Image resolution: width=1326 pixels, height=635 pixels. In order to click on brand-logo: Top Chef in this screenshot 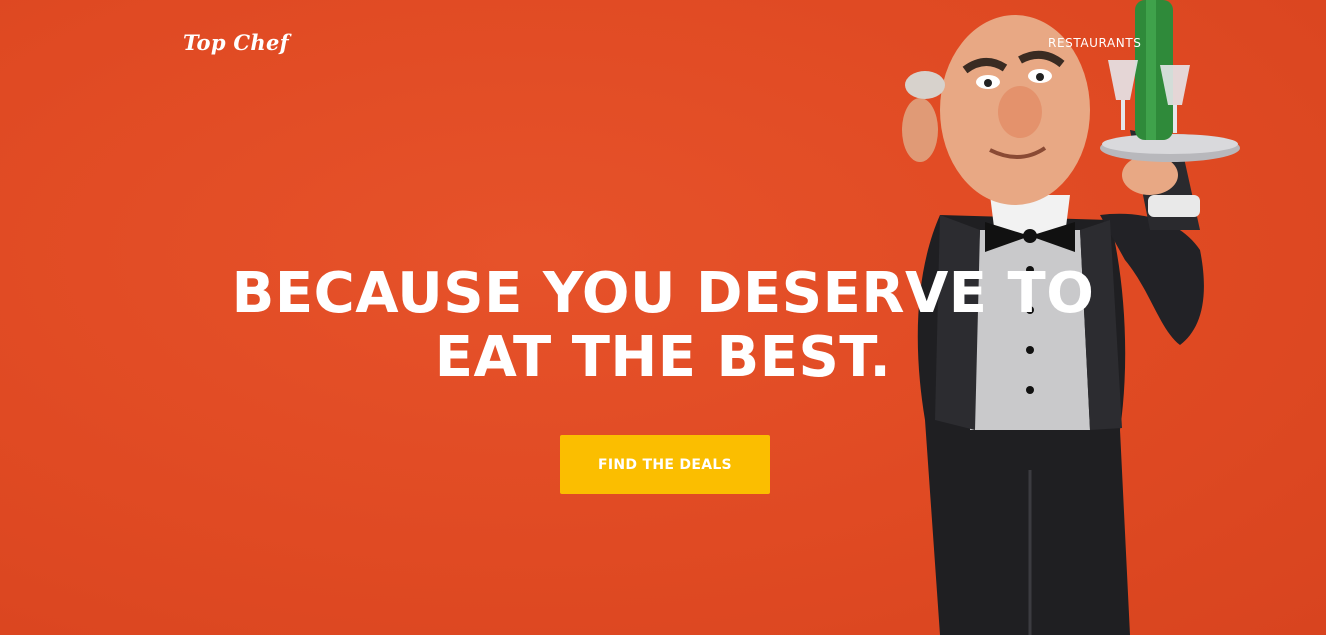, I will do `click(236, 42)`.